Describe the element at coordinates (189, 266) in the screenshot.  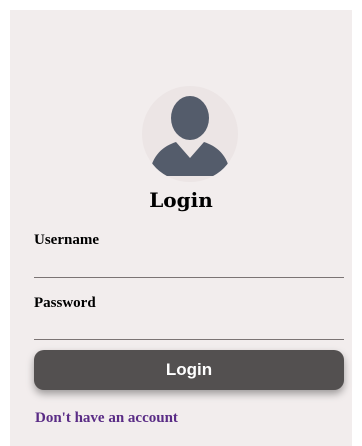
I see `username-field` at that location.